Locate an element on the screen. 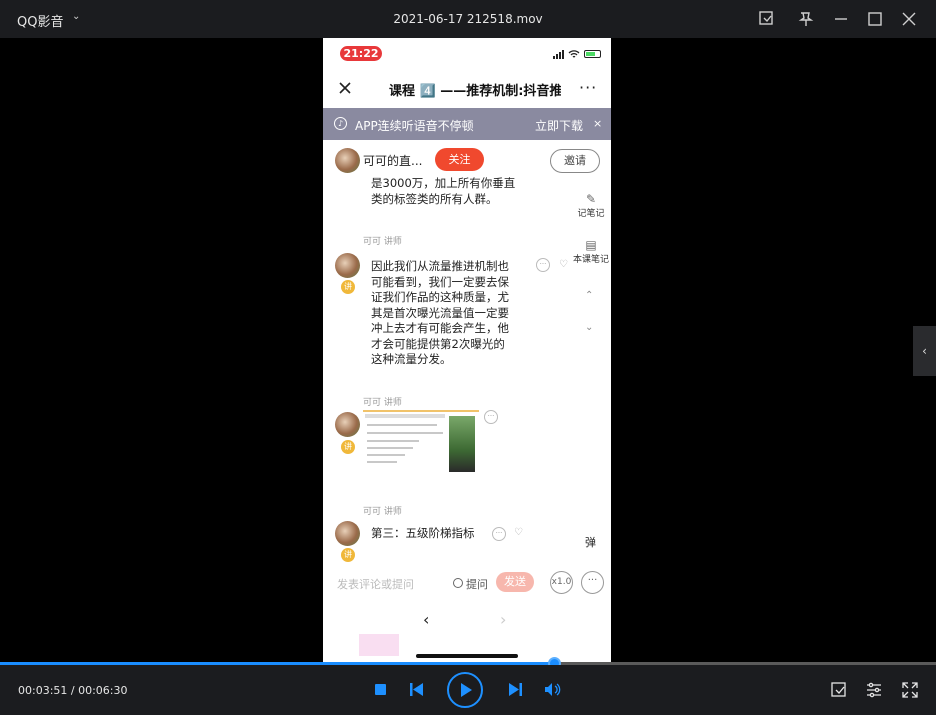  message-line: 是3000万，加上所有你垂直 is located at coordinates (443, 183).